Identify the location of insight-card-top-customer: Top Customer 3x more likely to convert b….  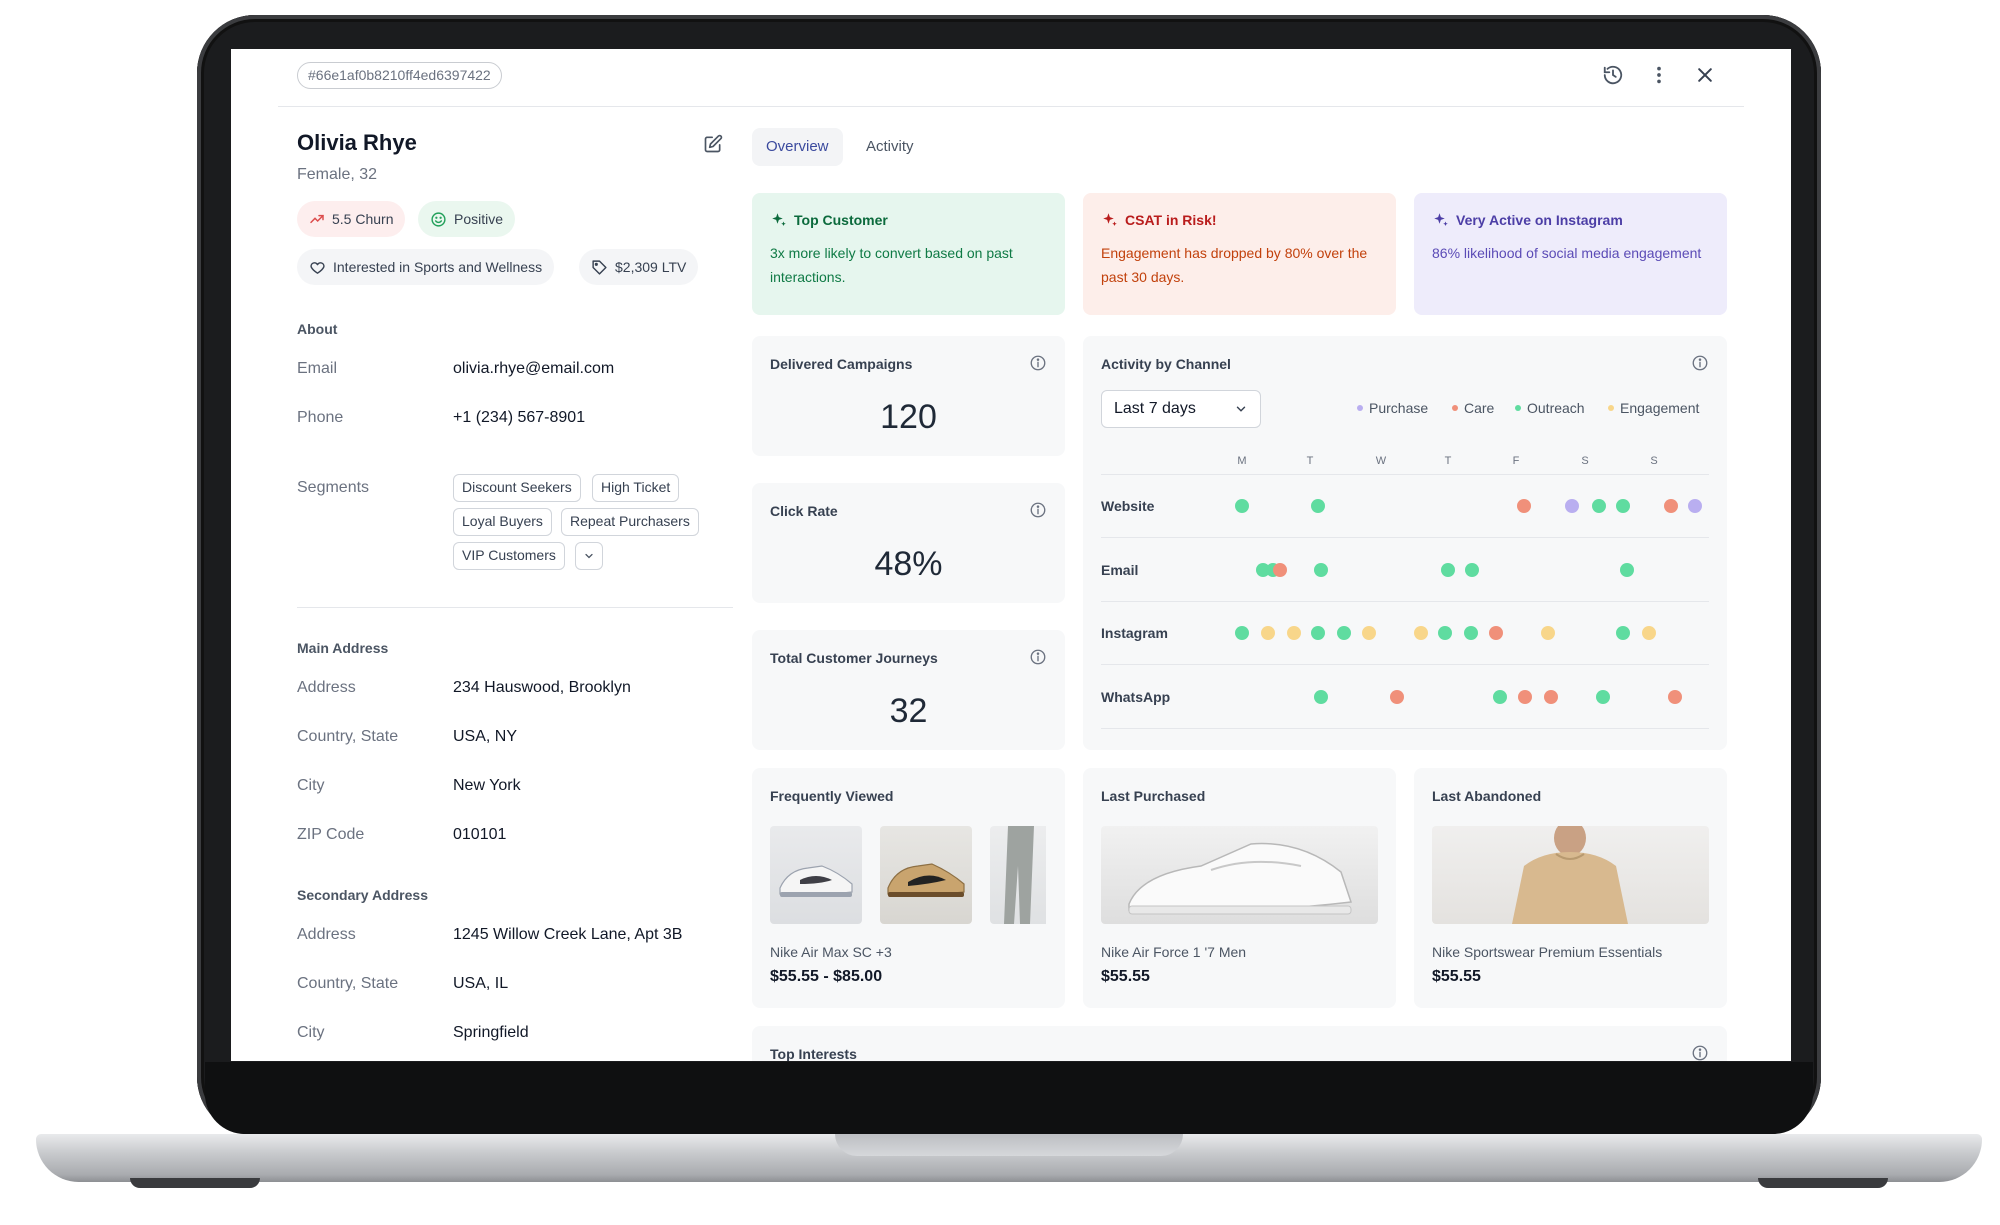
(908, 254).